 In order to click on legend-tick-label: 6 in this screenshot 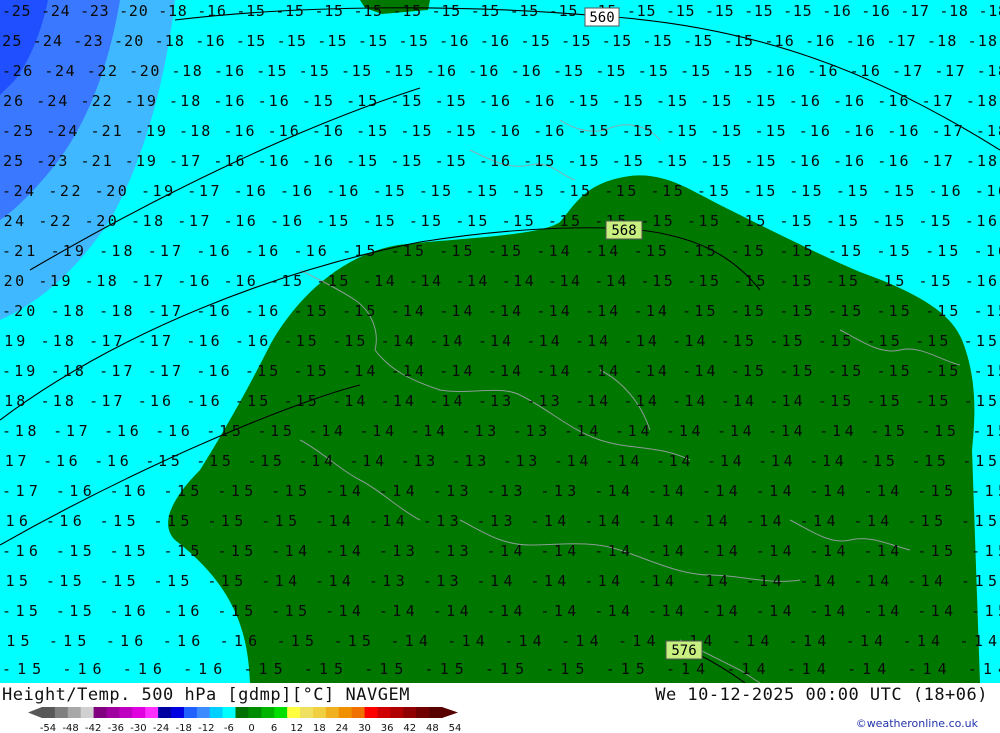, I will do `click(274, 728)`.